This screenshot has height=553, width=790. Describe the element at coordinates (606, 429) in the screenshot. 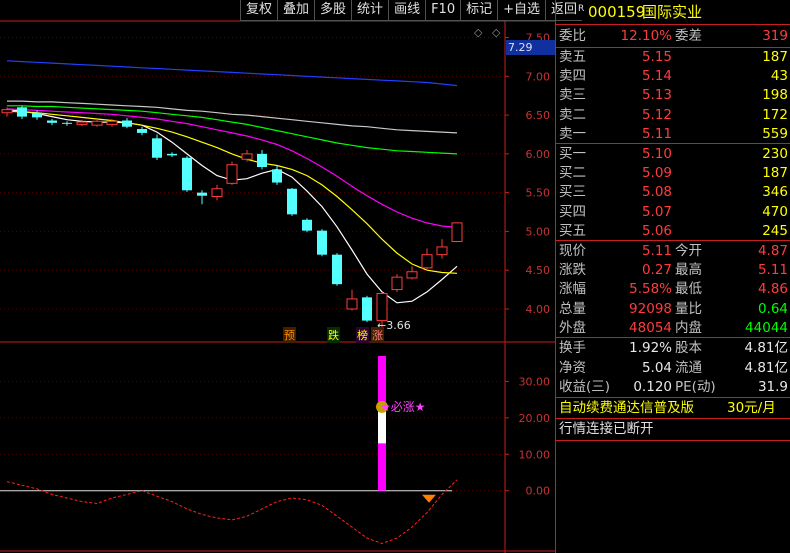

I see `connection-status-text: 行情连接已断开` at that location.